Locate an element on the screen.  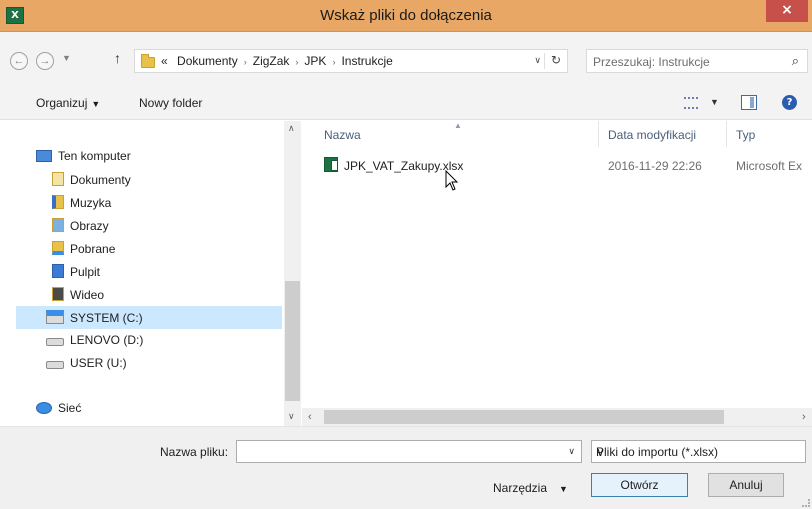
pictures-folder-icon is located at coordinates (58, 225).